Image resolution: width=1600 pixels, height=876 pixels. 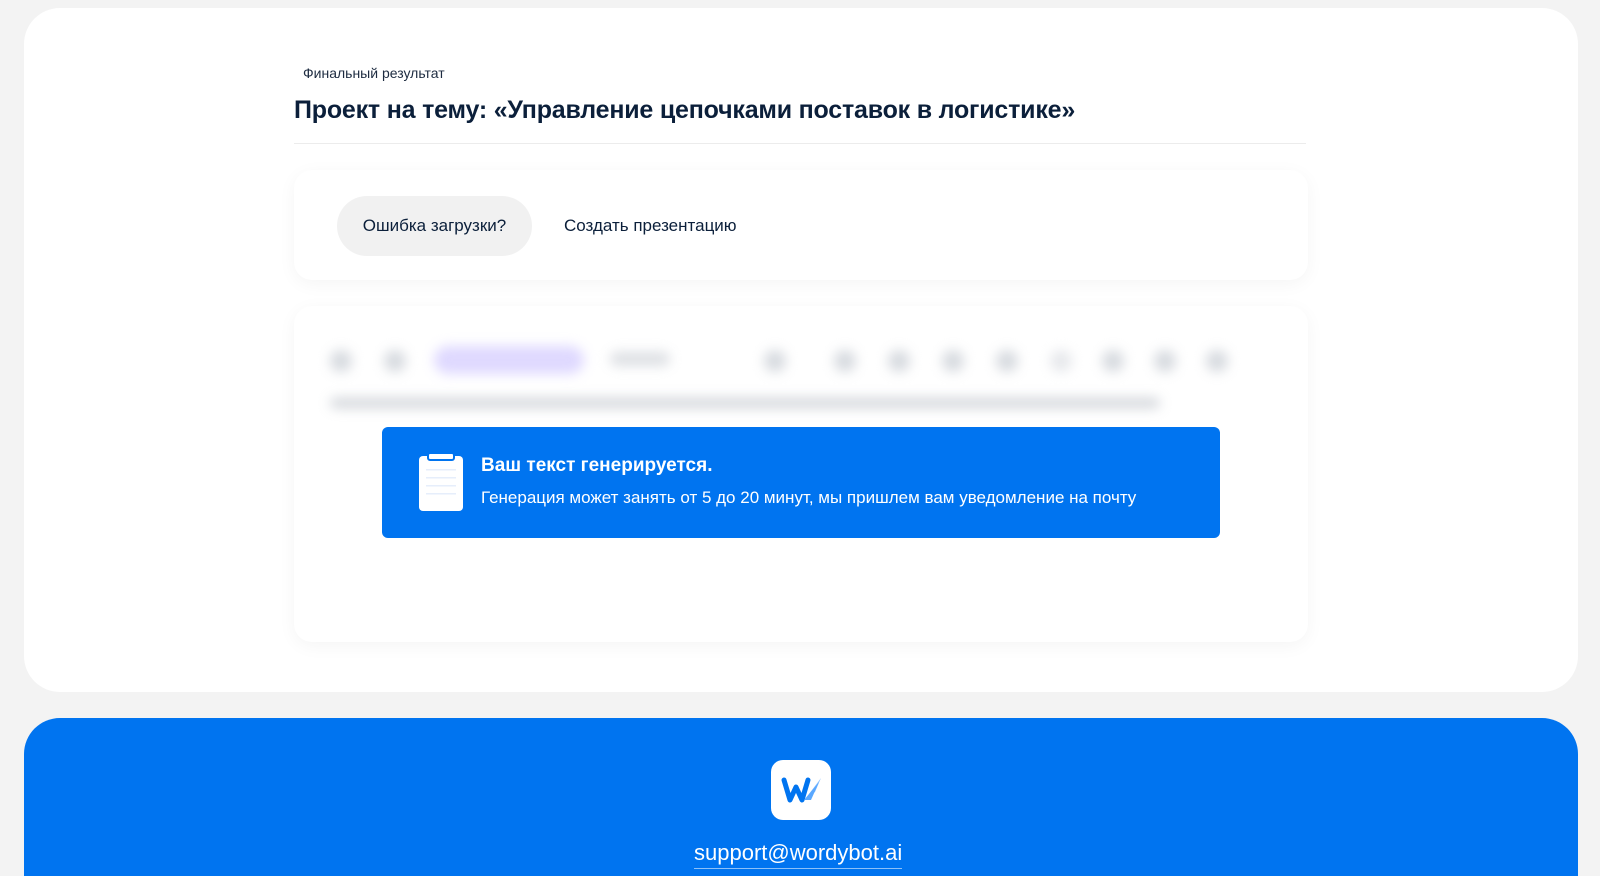 What do you see at coordinates (1165, 361) in the screenshot?
I see `toolbar-align-icon` at bounding box center [1165, 361].